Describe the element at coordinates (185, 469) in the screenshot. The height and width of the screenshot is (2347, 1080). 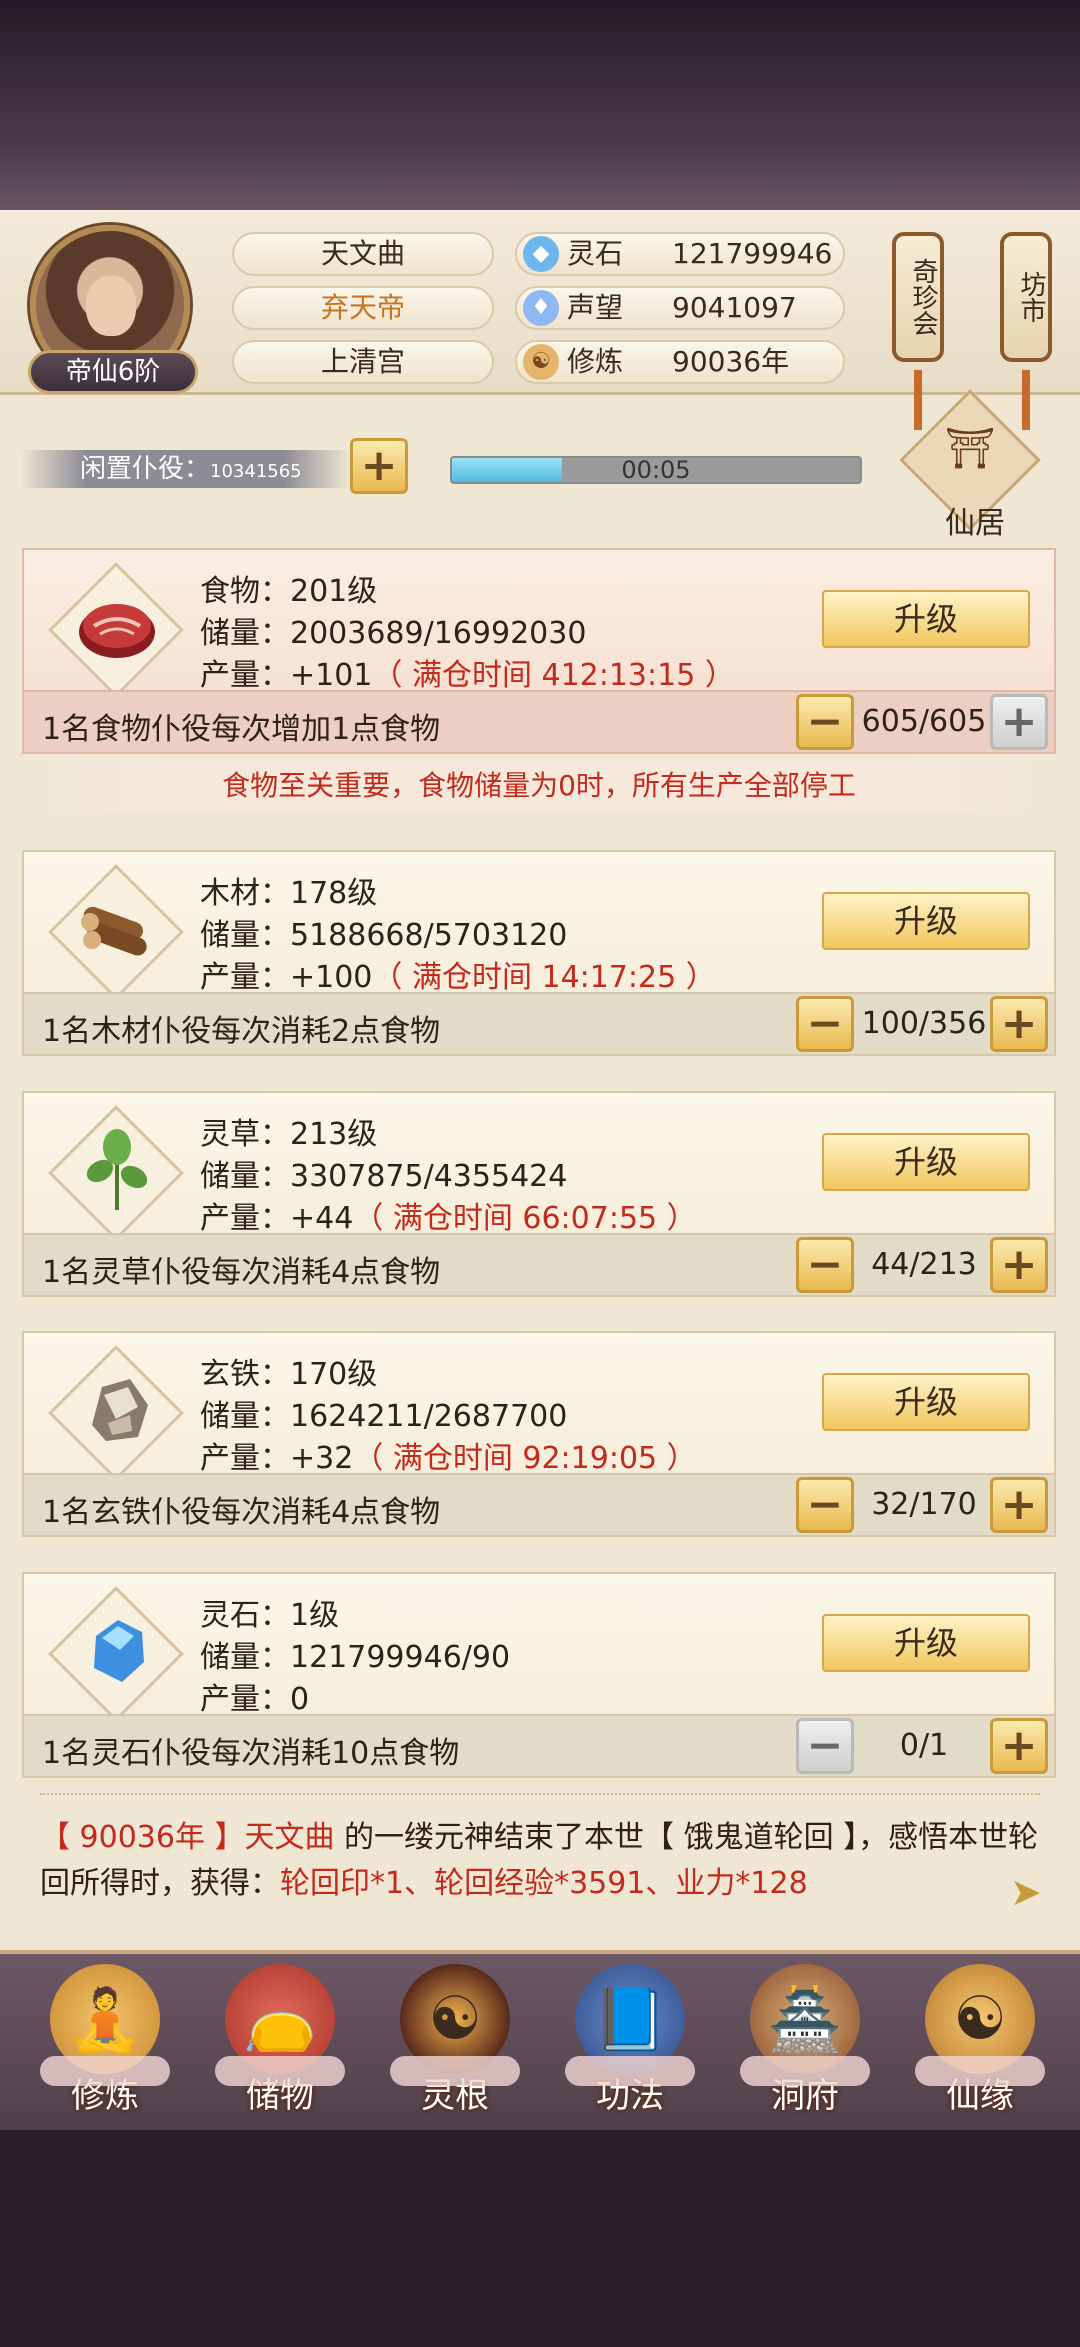
I see `idle-workers: 闲置仆役：10341565` at that location.